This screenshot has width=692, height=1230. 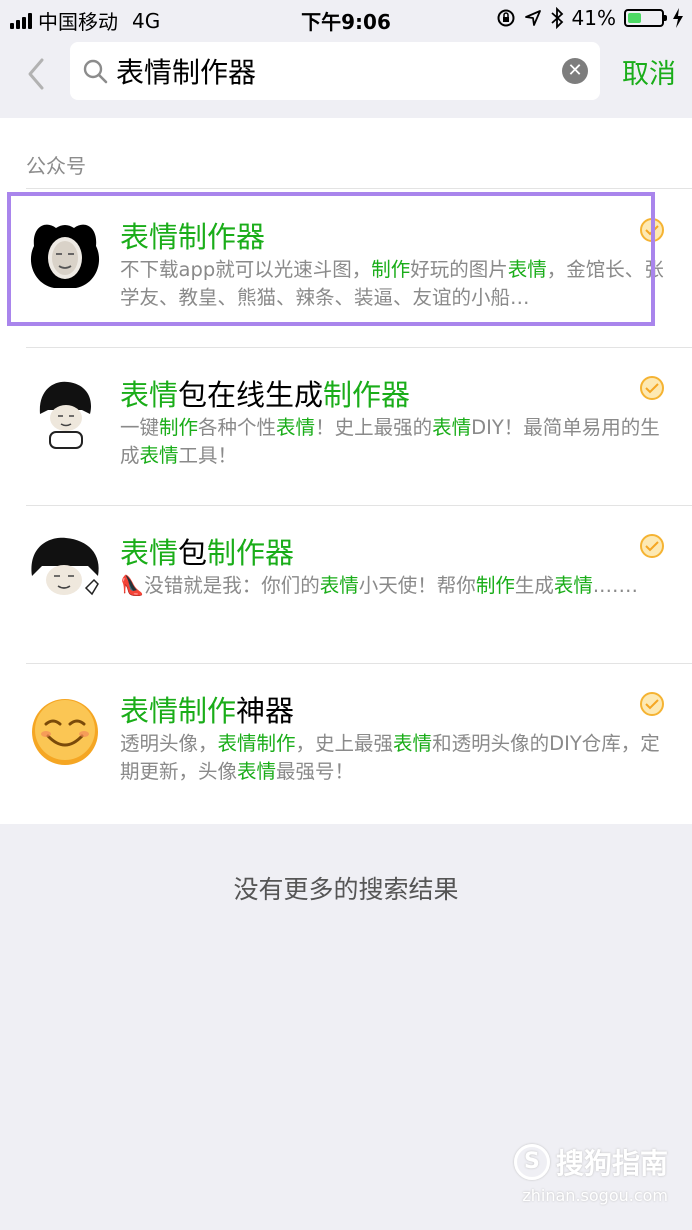 What do you see at coordinates (21, 20) in the screenshot?
I see `signal-strength-icon` at bounding box center [21, 20].